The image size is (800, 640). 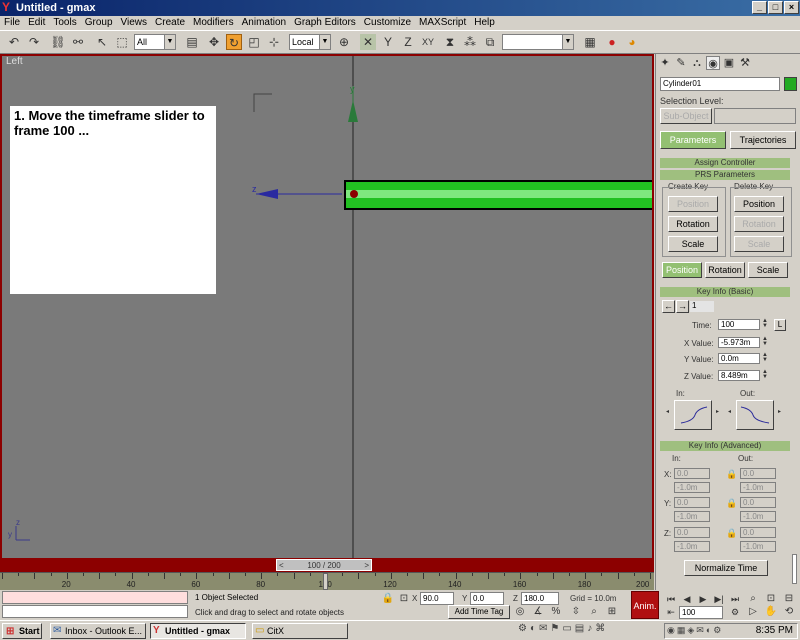 What do you see at coordinates (450, 42) in the screenshot?
I see `mirror-icon: ⧗` at bounding box center [450, 42].